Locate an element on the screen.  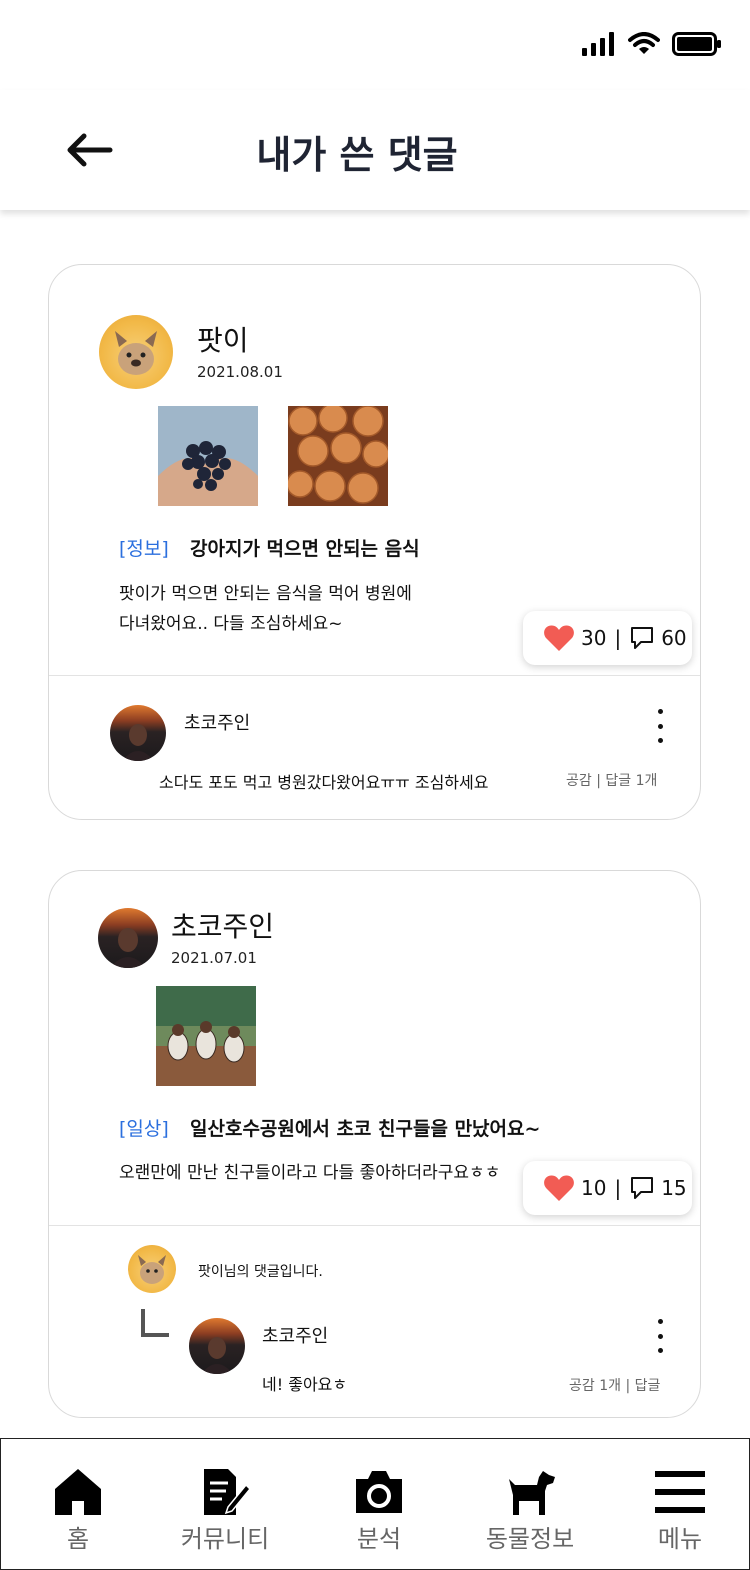
nav-item-analysis: 분석 is located at coordinates (379, 1504).